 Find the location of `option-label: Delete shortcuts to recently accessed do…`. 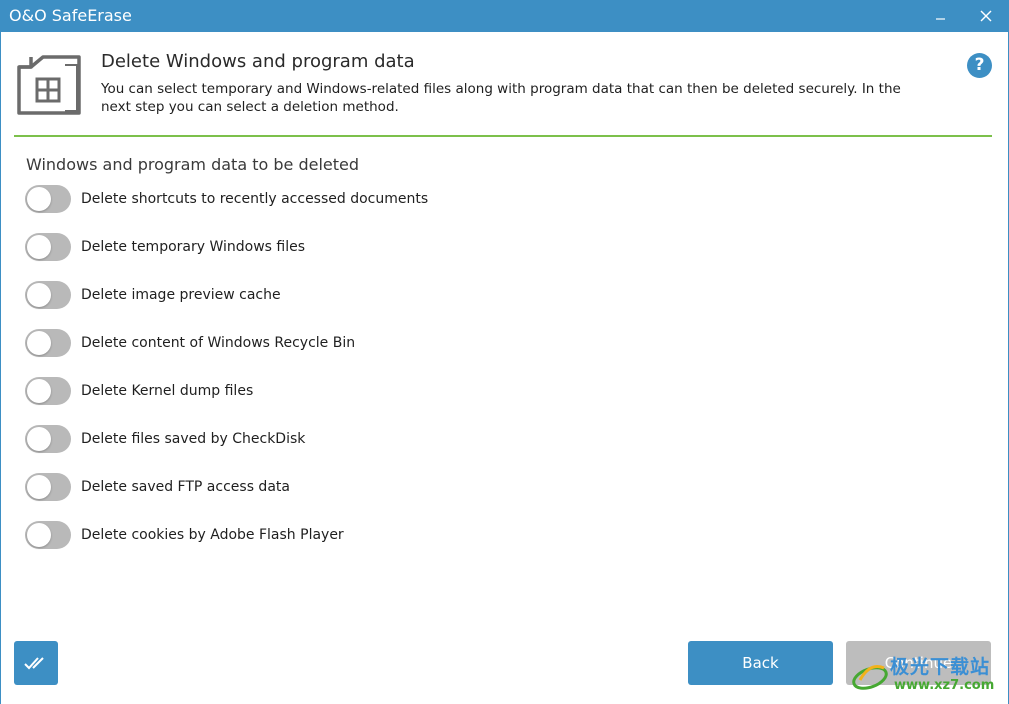

option-label: Delete shortcuts to recently accessed do… is located at coordinates (255, 199).